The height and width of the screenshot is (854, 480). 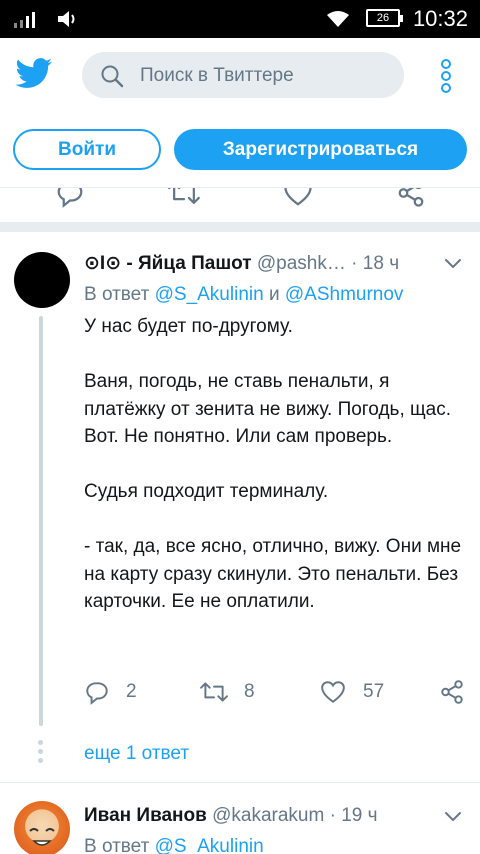 I want to click on like-button: 57, so click(x=351, y=692).